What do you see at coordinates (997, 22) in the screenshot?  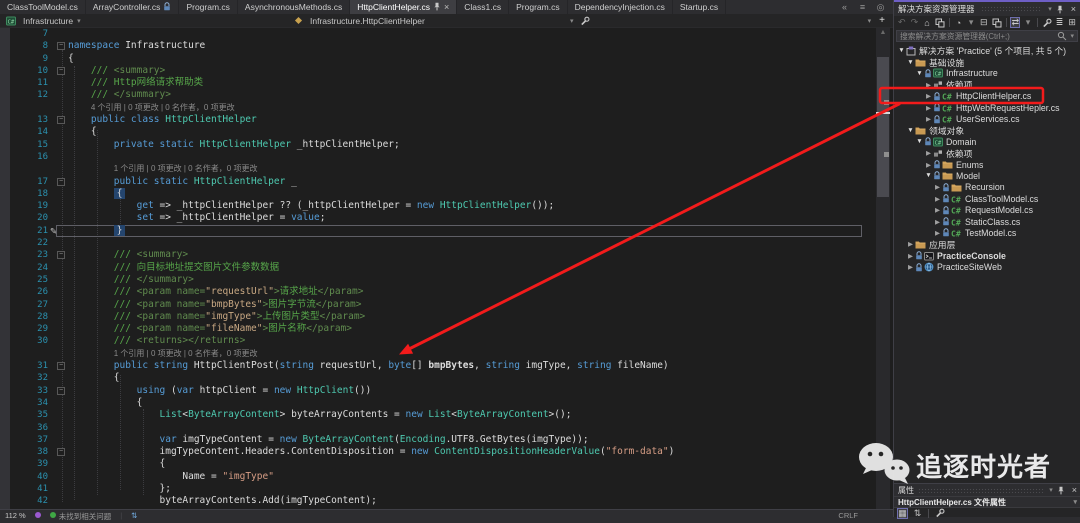 I see `preview-icon` at bounding box center [997, 22].